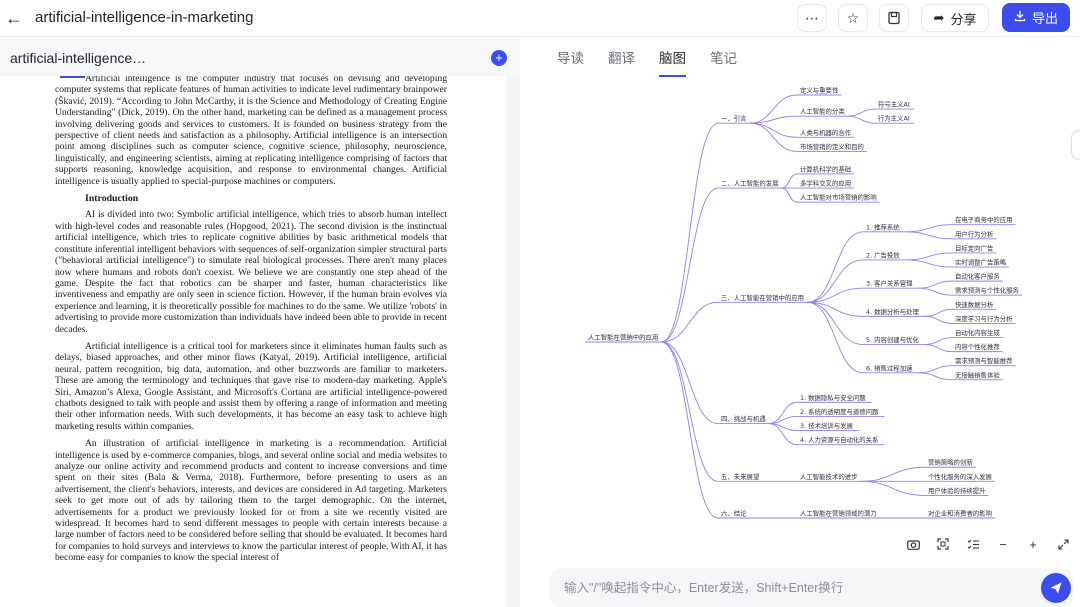  I want to click on mindmap-topic-node: 5. 内容创建与优化, so click(892, 339).